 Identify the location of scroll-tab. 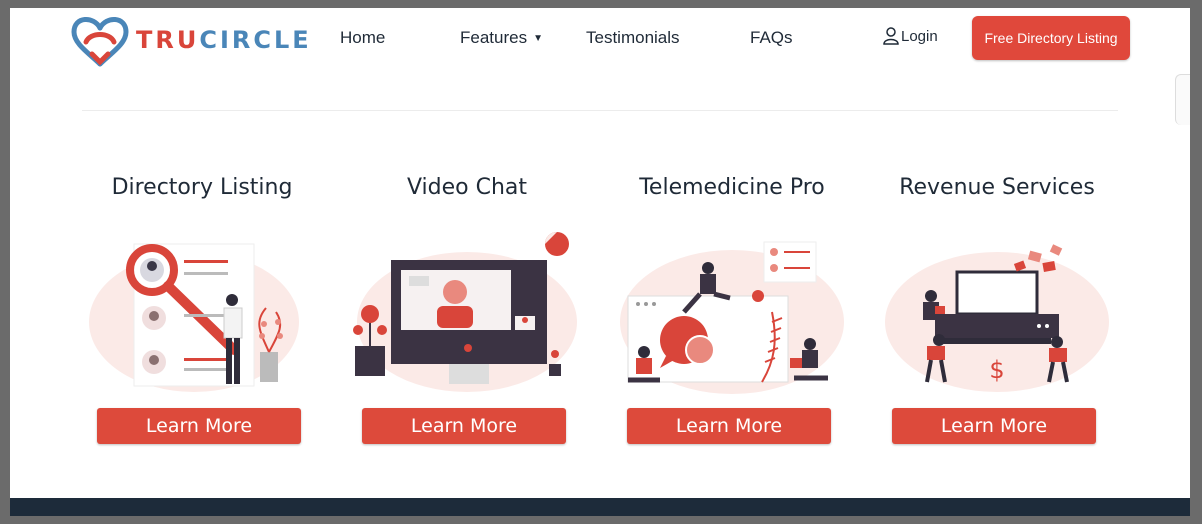
(1182, 99).